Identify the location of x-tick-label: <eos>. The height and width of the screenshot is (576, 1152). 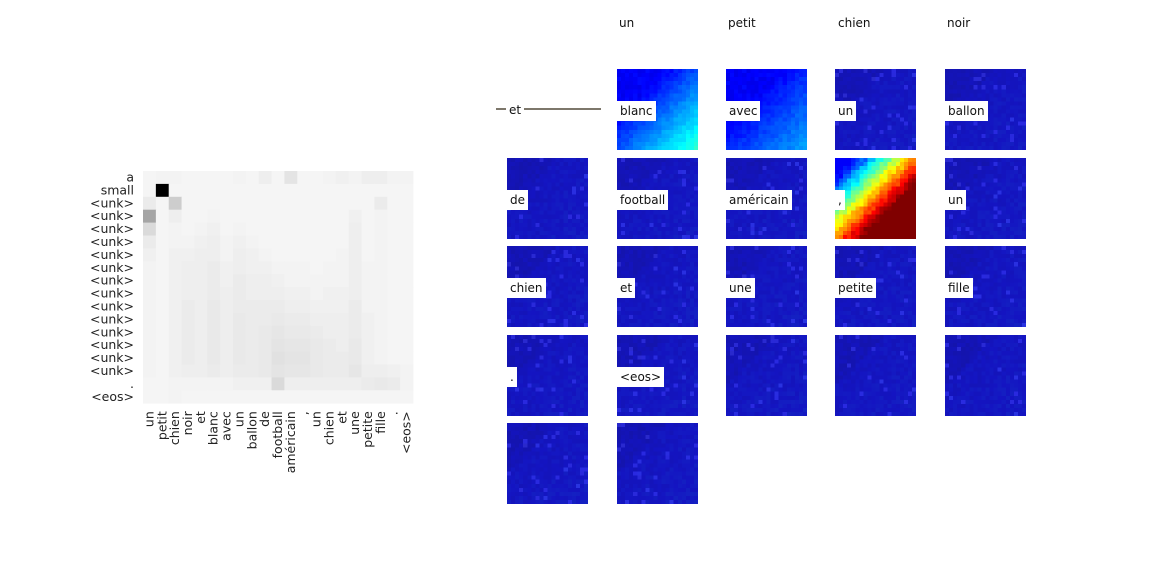
(406, 432).